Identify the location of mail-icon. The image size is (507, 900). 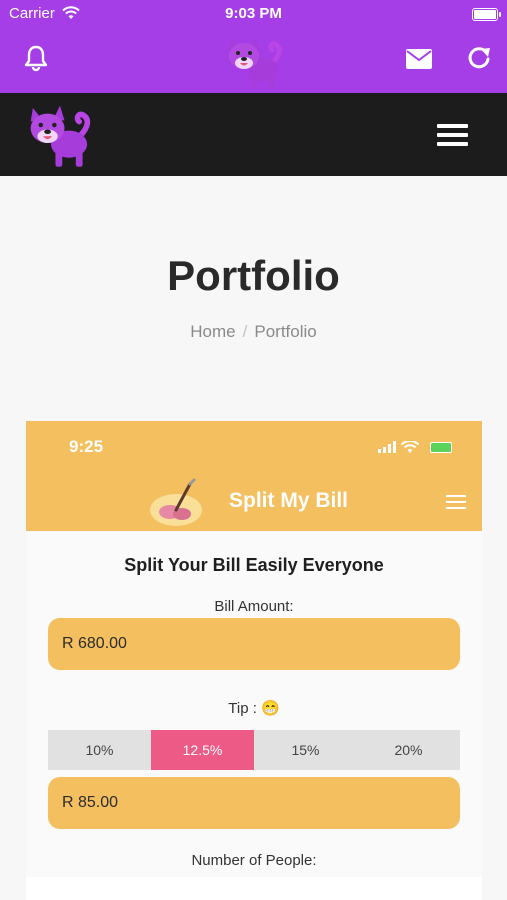
(419, 59).